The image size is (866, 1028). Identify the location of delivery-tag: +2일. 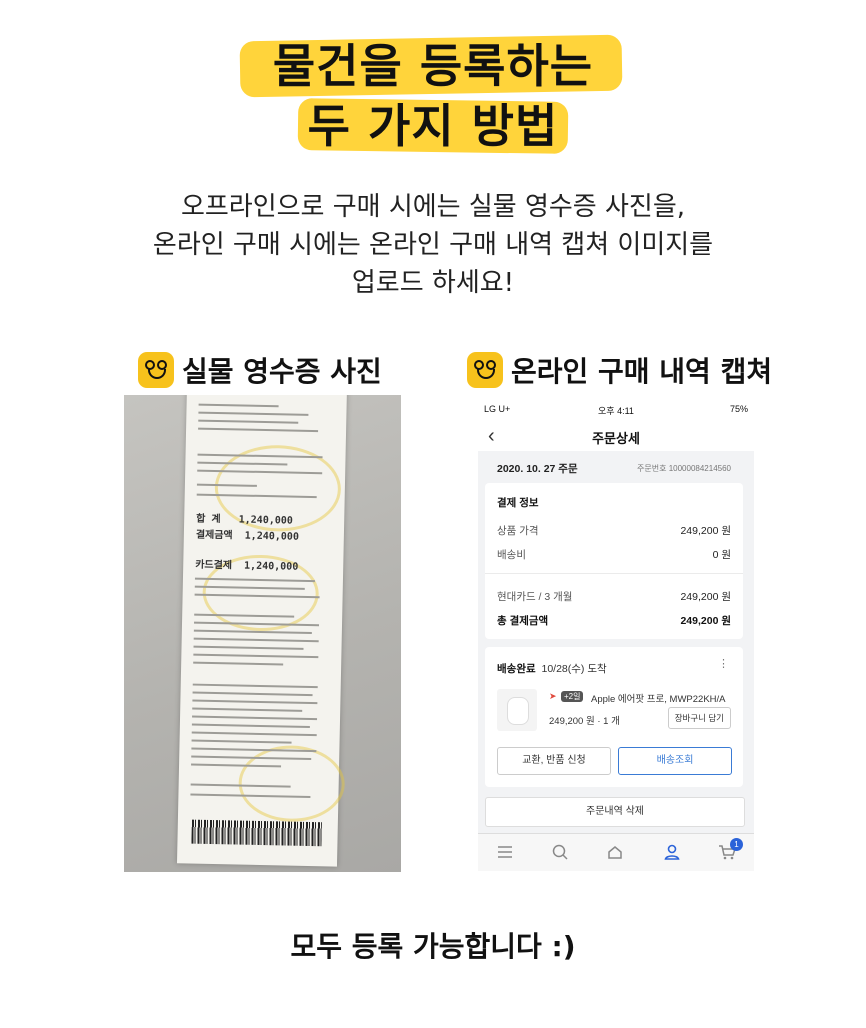
(572, 696).